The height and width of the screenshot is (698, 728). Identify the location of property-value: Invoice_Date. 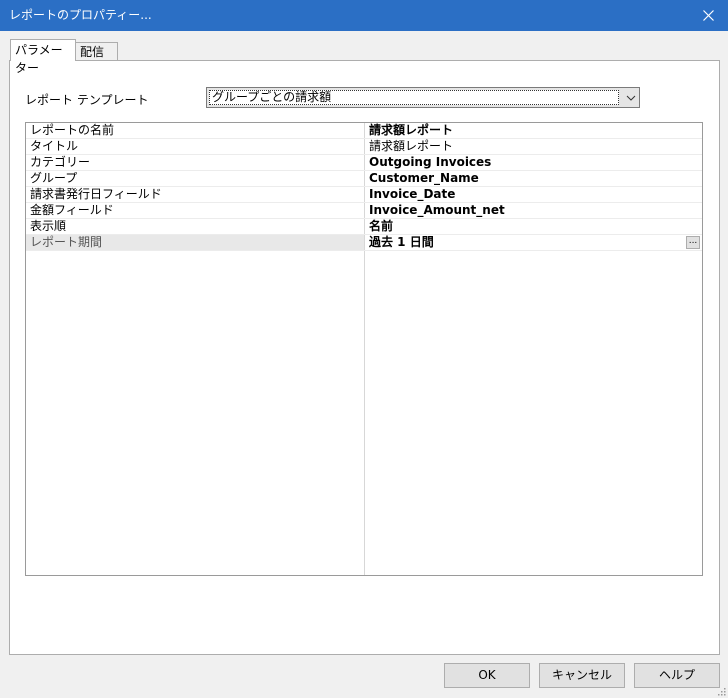
(412, 194).